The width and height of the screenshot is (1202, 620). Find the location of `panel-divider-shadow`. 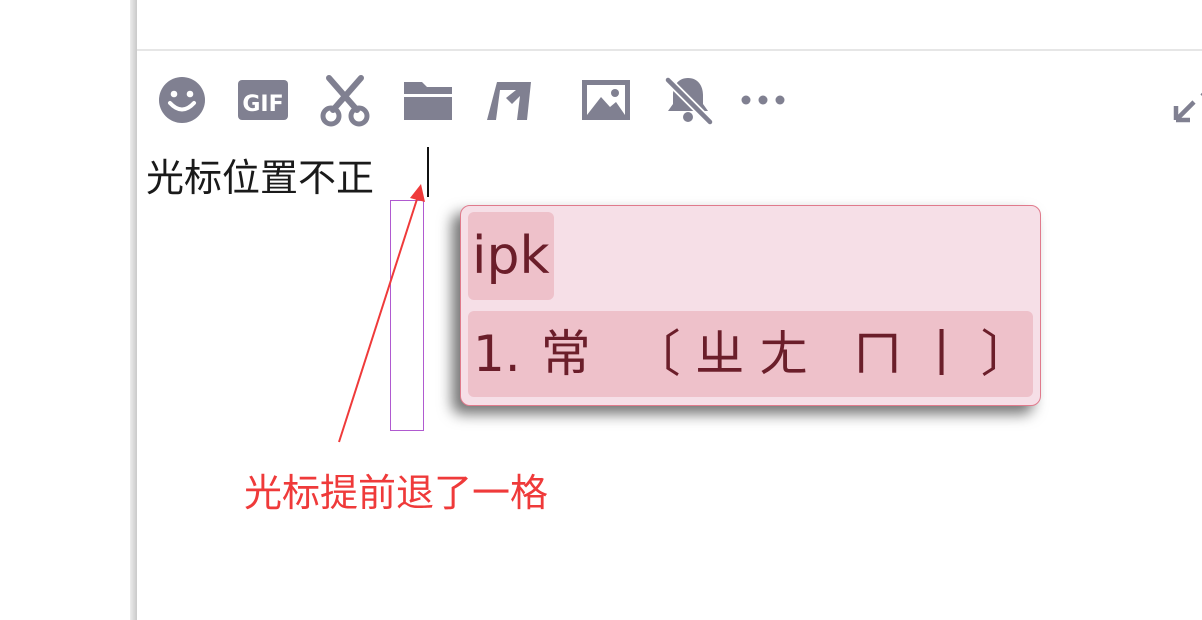

panel-divider-shadow is located at coordinates (133, 310).